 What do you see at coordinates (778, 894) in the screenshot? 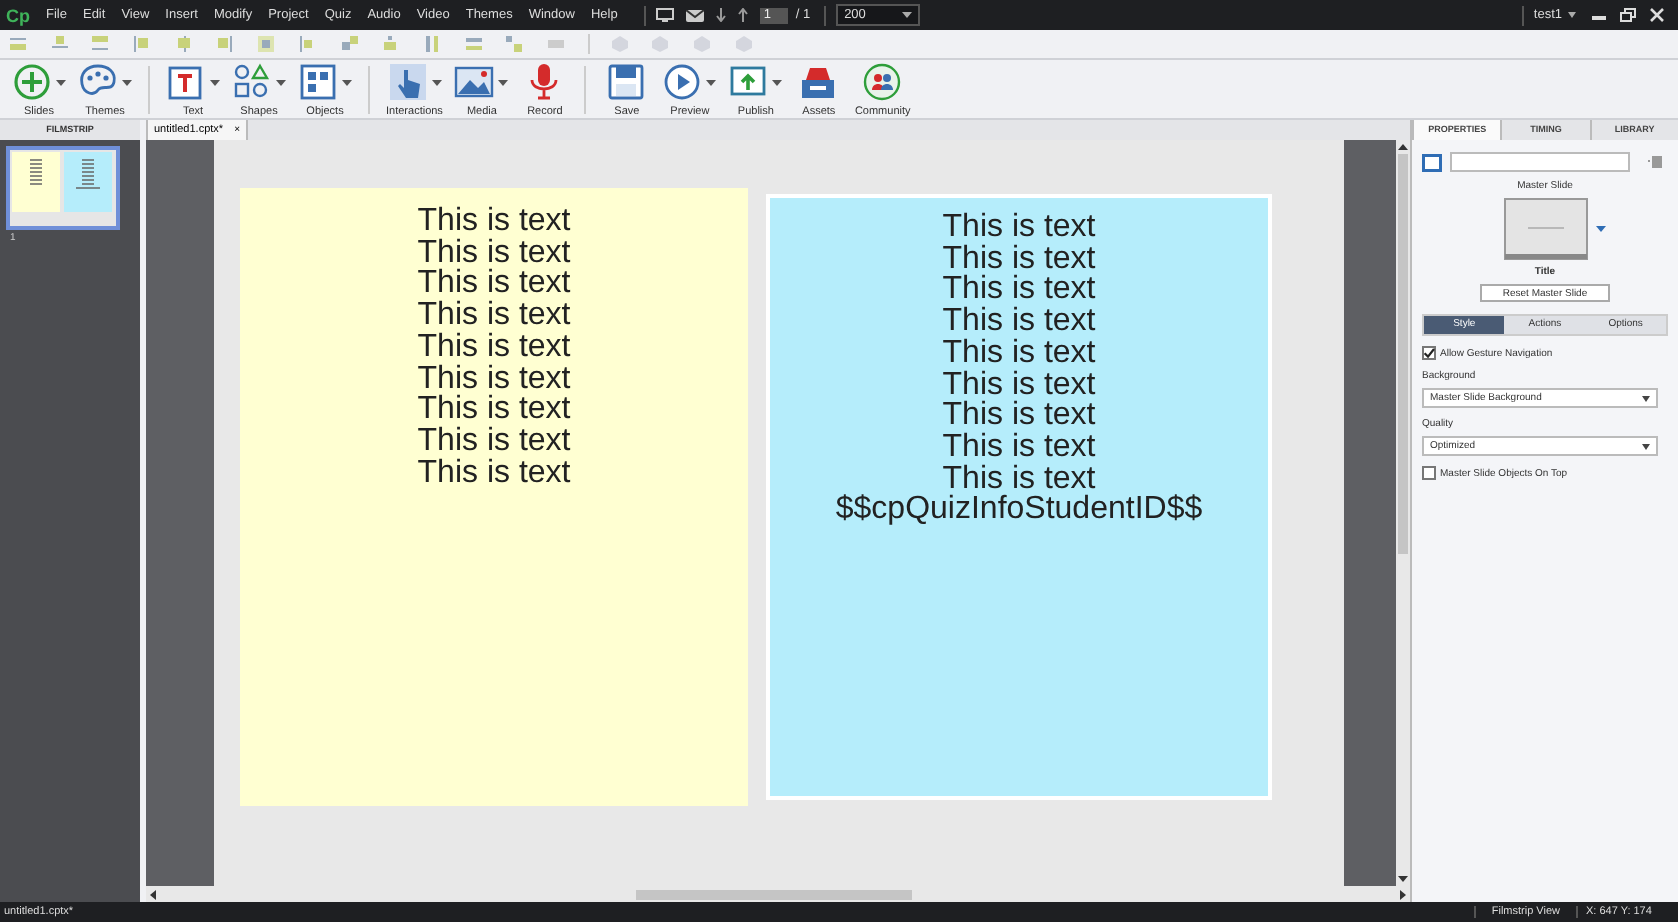
I see `horizontal-scrollbar` at bounding box center [778, 894].